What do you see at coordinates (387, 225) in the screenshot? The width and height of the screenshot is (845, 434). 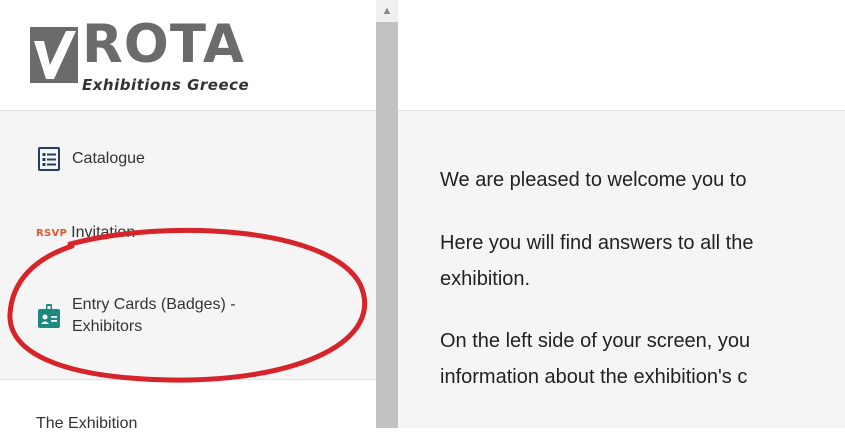 I see `scrollbar-thumb` at bounding box center [387, 225].